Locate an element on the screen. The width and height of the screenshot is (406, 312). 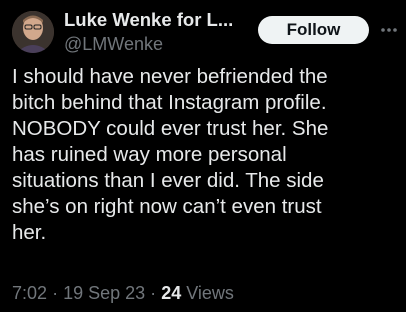
more-horizontal-icon is located at coordinates (389, 30).